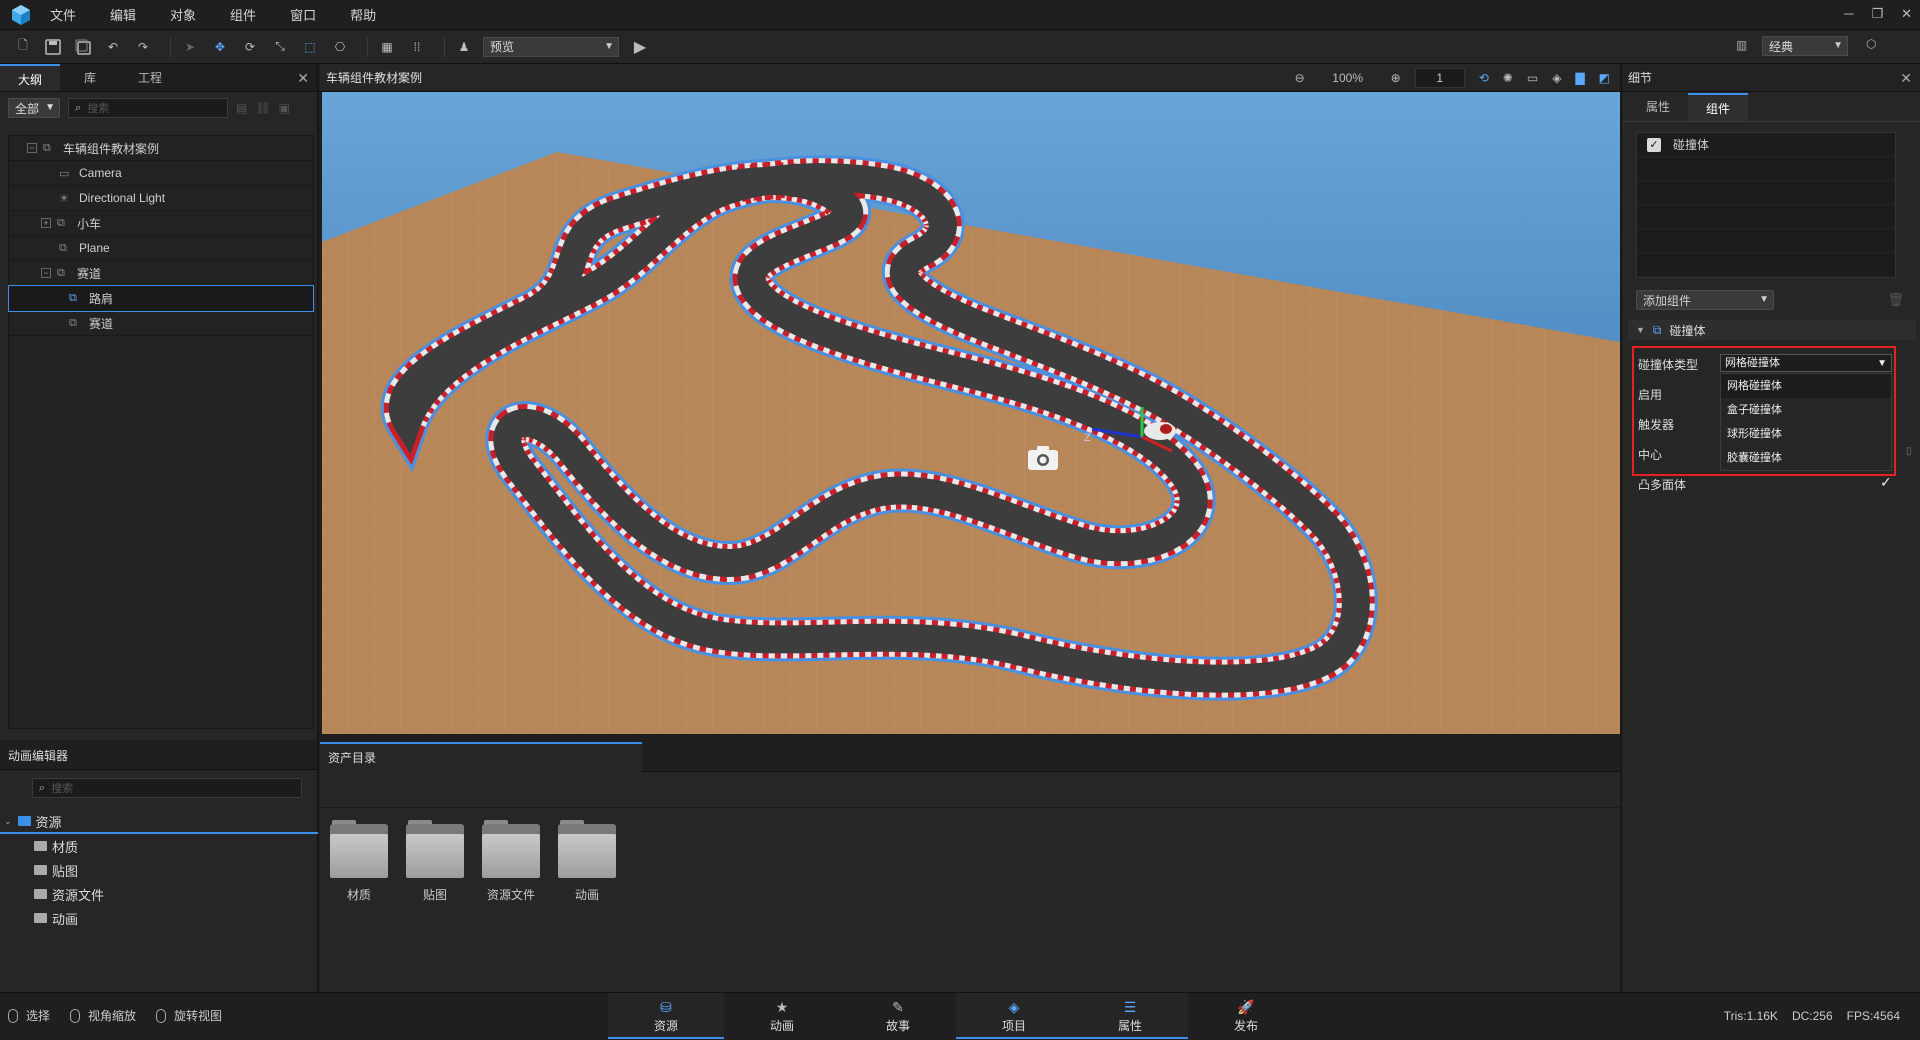 The width and height of the screenshot is (1920, 1040). Describe the element at coordinates (1705, 300) in the screenshot. I see `add-component-select: 添加组件 ▼` at that location.